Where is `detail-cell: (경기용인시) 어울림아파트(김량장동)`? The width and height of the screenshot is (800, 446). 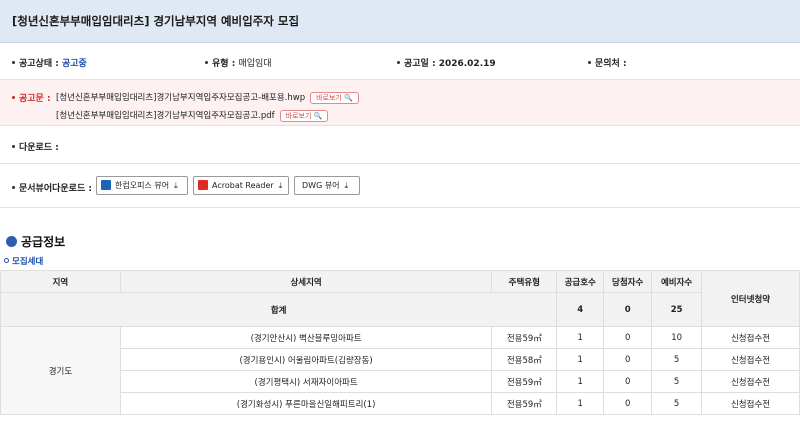
detail-cell: (경기용인시) 어울림아파트(김량장동) is located at coordinates (306, 359).